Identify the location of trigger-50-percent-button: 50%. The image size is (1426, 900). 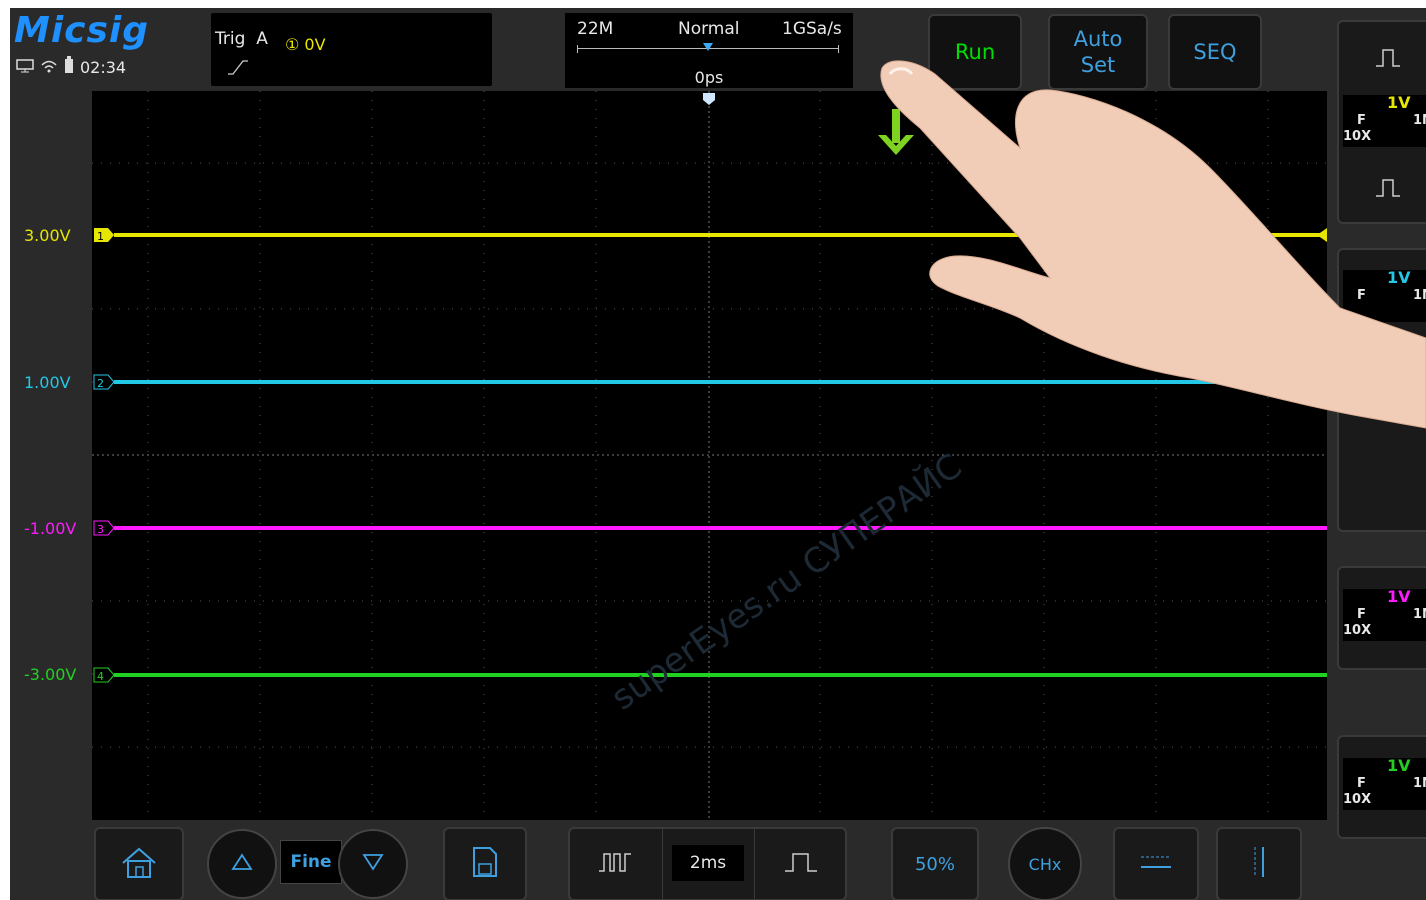
(935, 863).